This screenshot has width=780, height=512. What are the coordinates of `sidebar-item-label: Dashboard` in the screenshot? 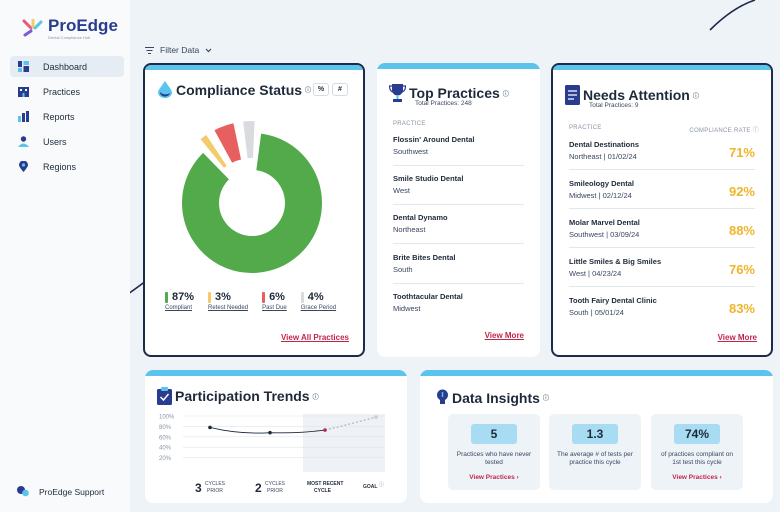 It's located at (65, 66).